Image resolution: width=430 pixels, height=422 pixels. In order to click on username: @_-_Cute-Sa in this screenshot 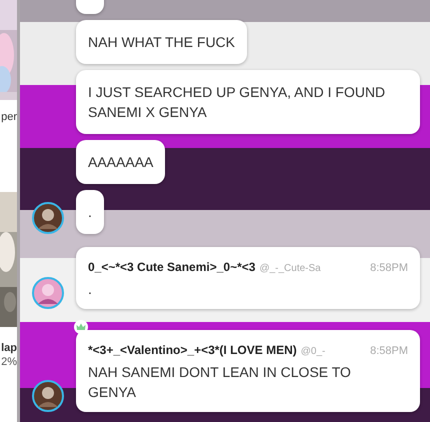, I will do `click(290, 268)`.